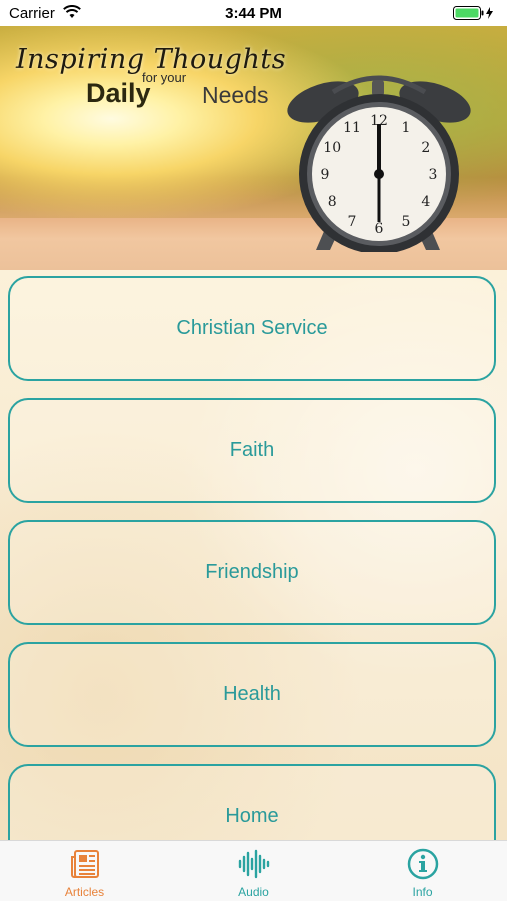 The image size is (507, 901). Describe the element at coordinates (422, 892) in the screenshot. I see `tab-info-label: Info` at that location.